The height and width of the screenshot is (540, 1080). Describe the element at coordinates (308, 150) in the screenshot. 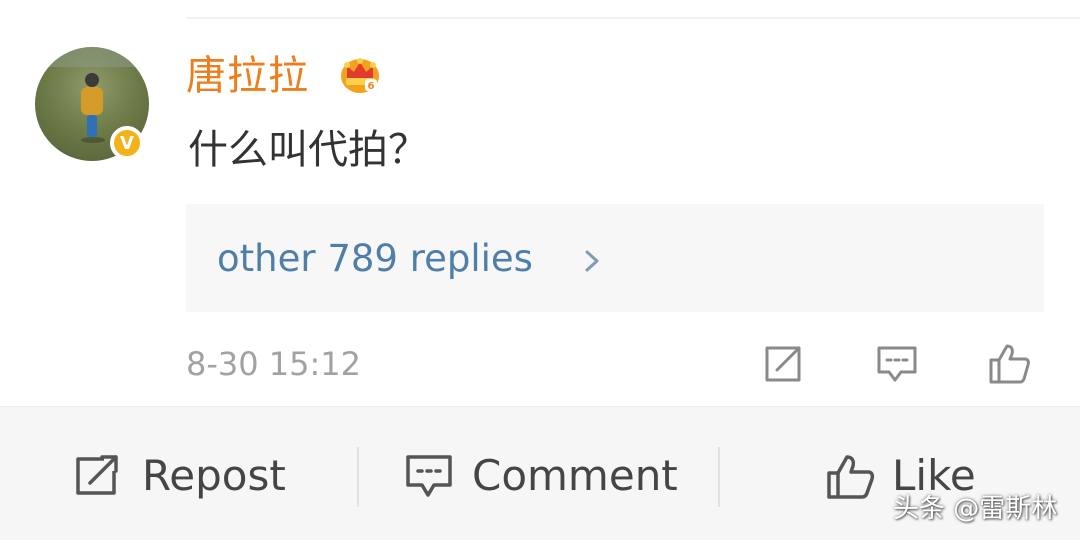

I see `comment-text: 什么叫代拍？` at that location.